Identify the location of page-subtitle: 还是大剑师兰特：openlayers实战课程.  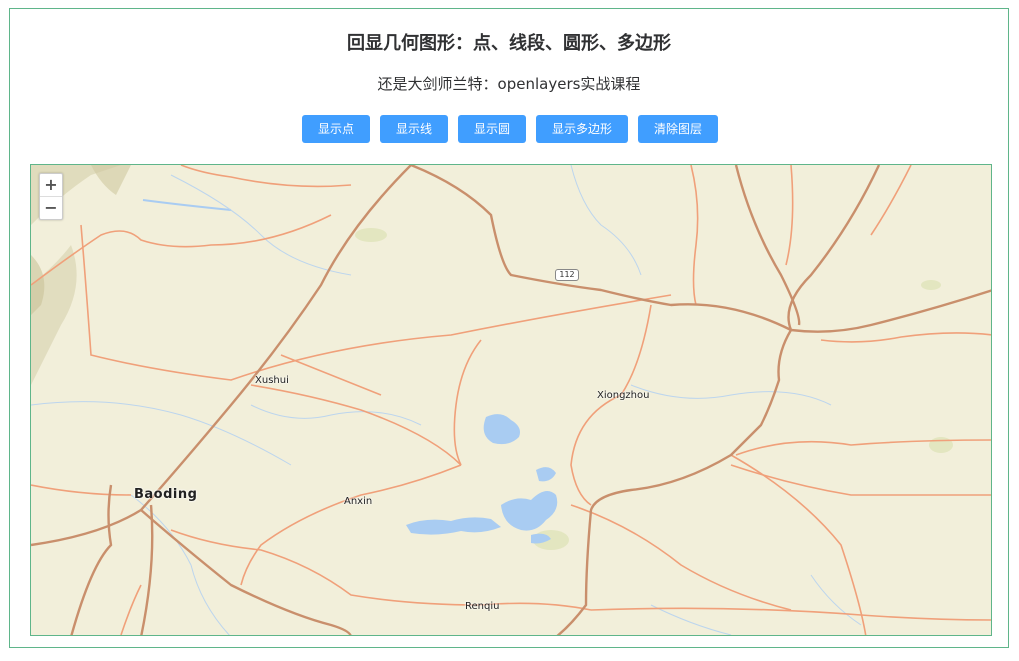
(509, 84).